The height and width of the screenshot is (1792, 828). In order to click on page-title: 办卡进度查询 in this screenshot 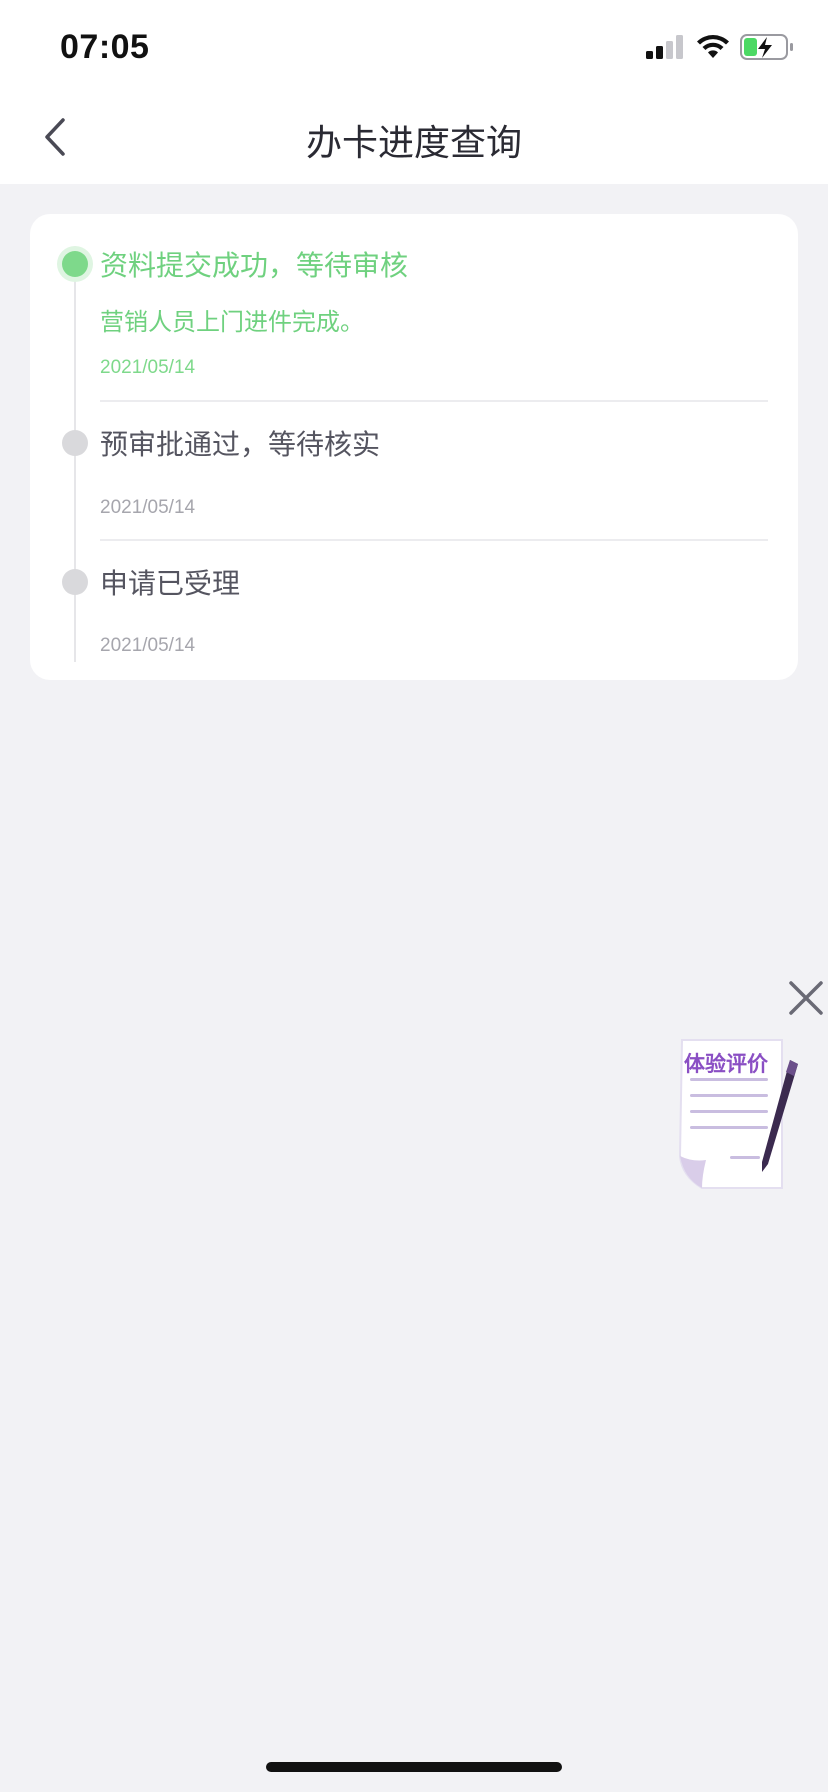, I will do `click(413, 143)`.